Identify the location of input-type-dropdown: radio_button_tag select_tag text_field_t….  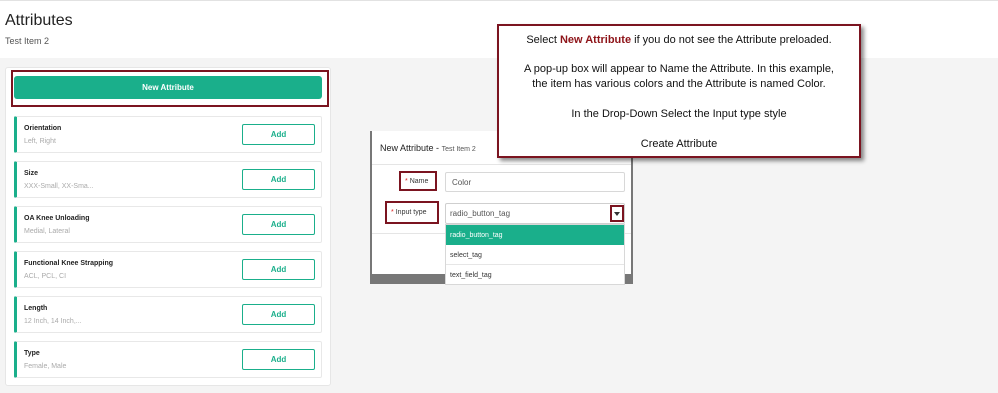
(535, 254).